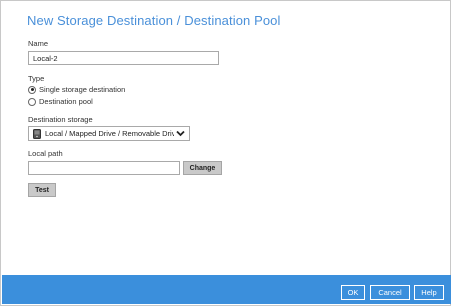 The width and height of the screenshot is (451, 306). Describe the element at coordinates (104, 168) in the screenshot. I see `local-path-input` at that location.